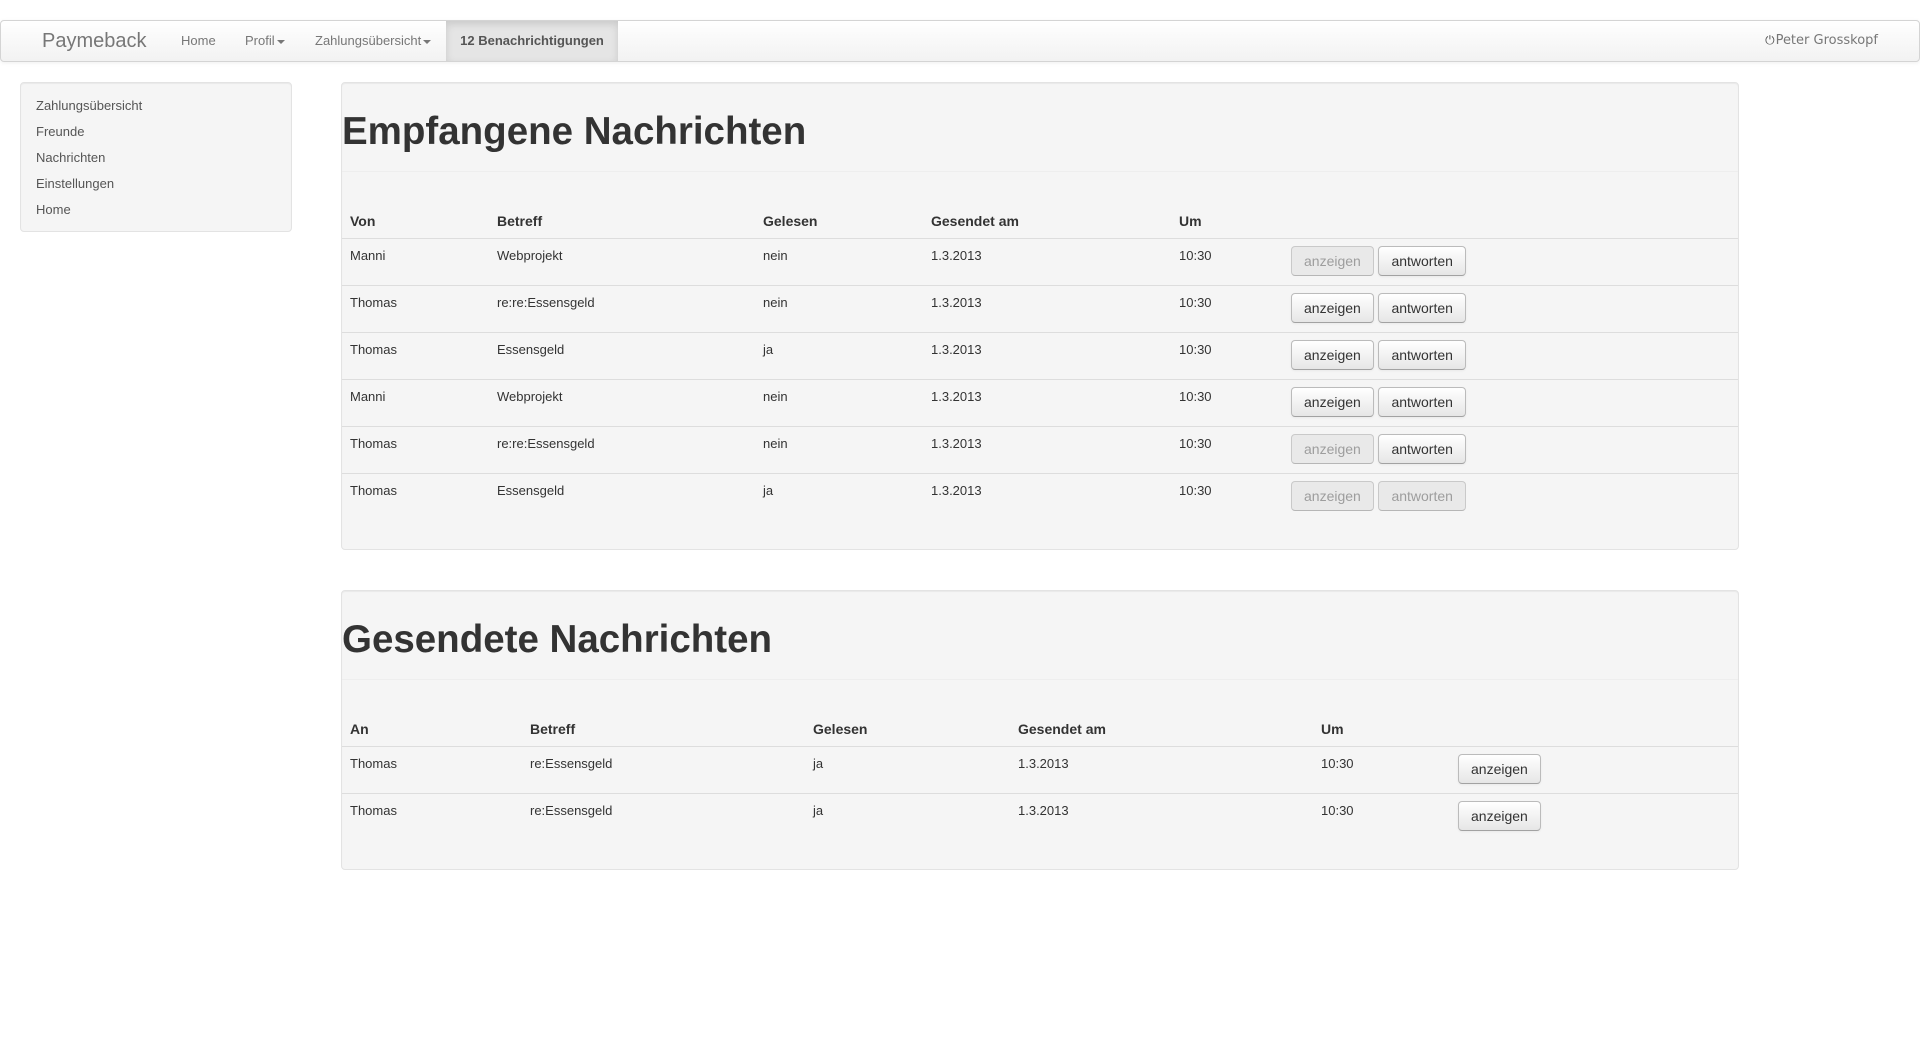 This screenshot has width=1920, height=1057. I want to click on nav-item-home: Home, so click(198, 41).